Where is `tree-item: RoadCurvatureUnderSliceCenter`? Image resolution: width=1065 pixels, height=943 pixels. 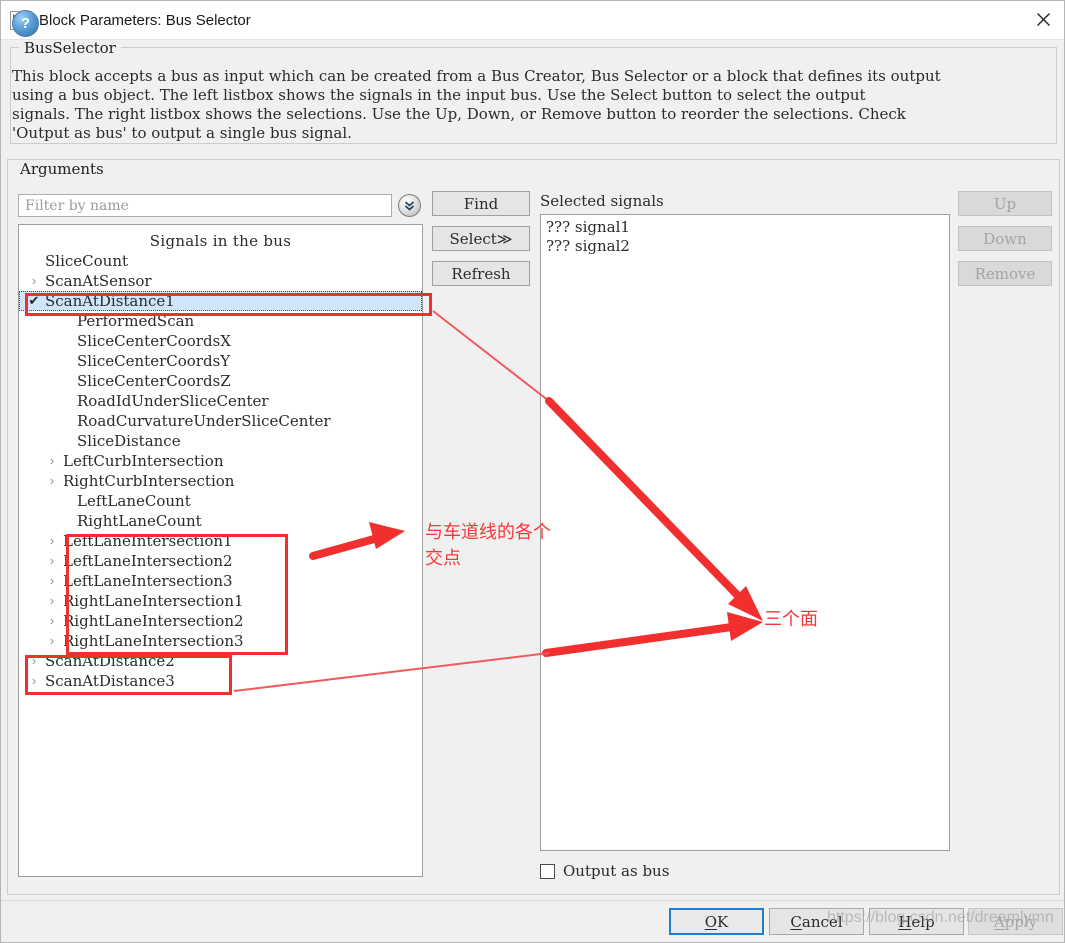
tree-item: RoadCurvatureUnderSliceCenter is located at coordinates (220, 421).